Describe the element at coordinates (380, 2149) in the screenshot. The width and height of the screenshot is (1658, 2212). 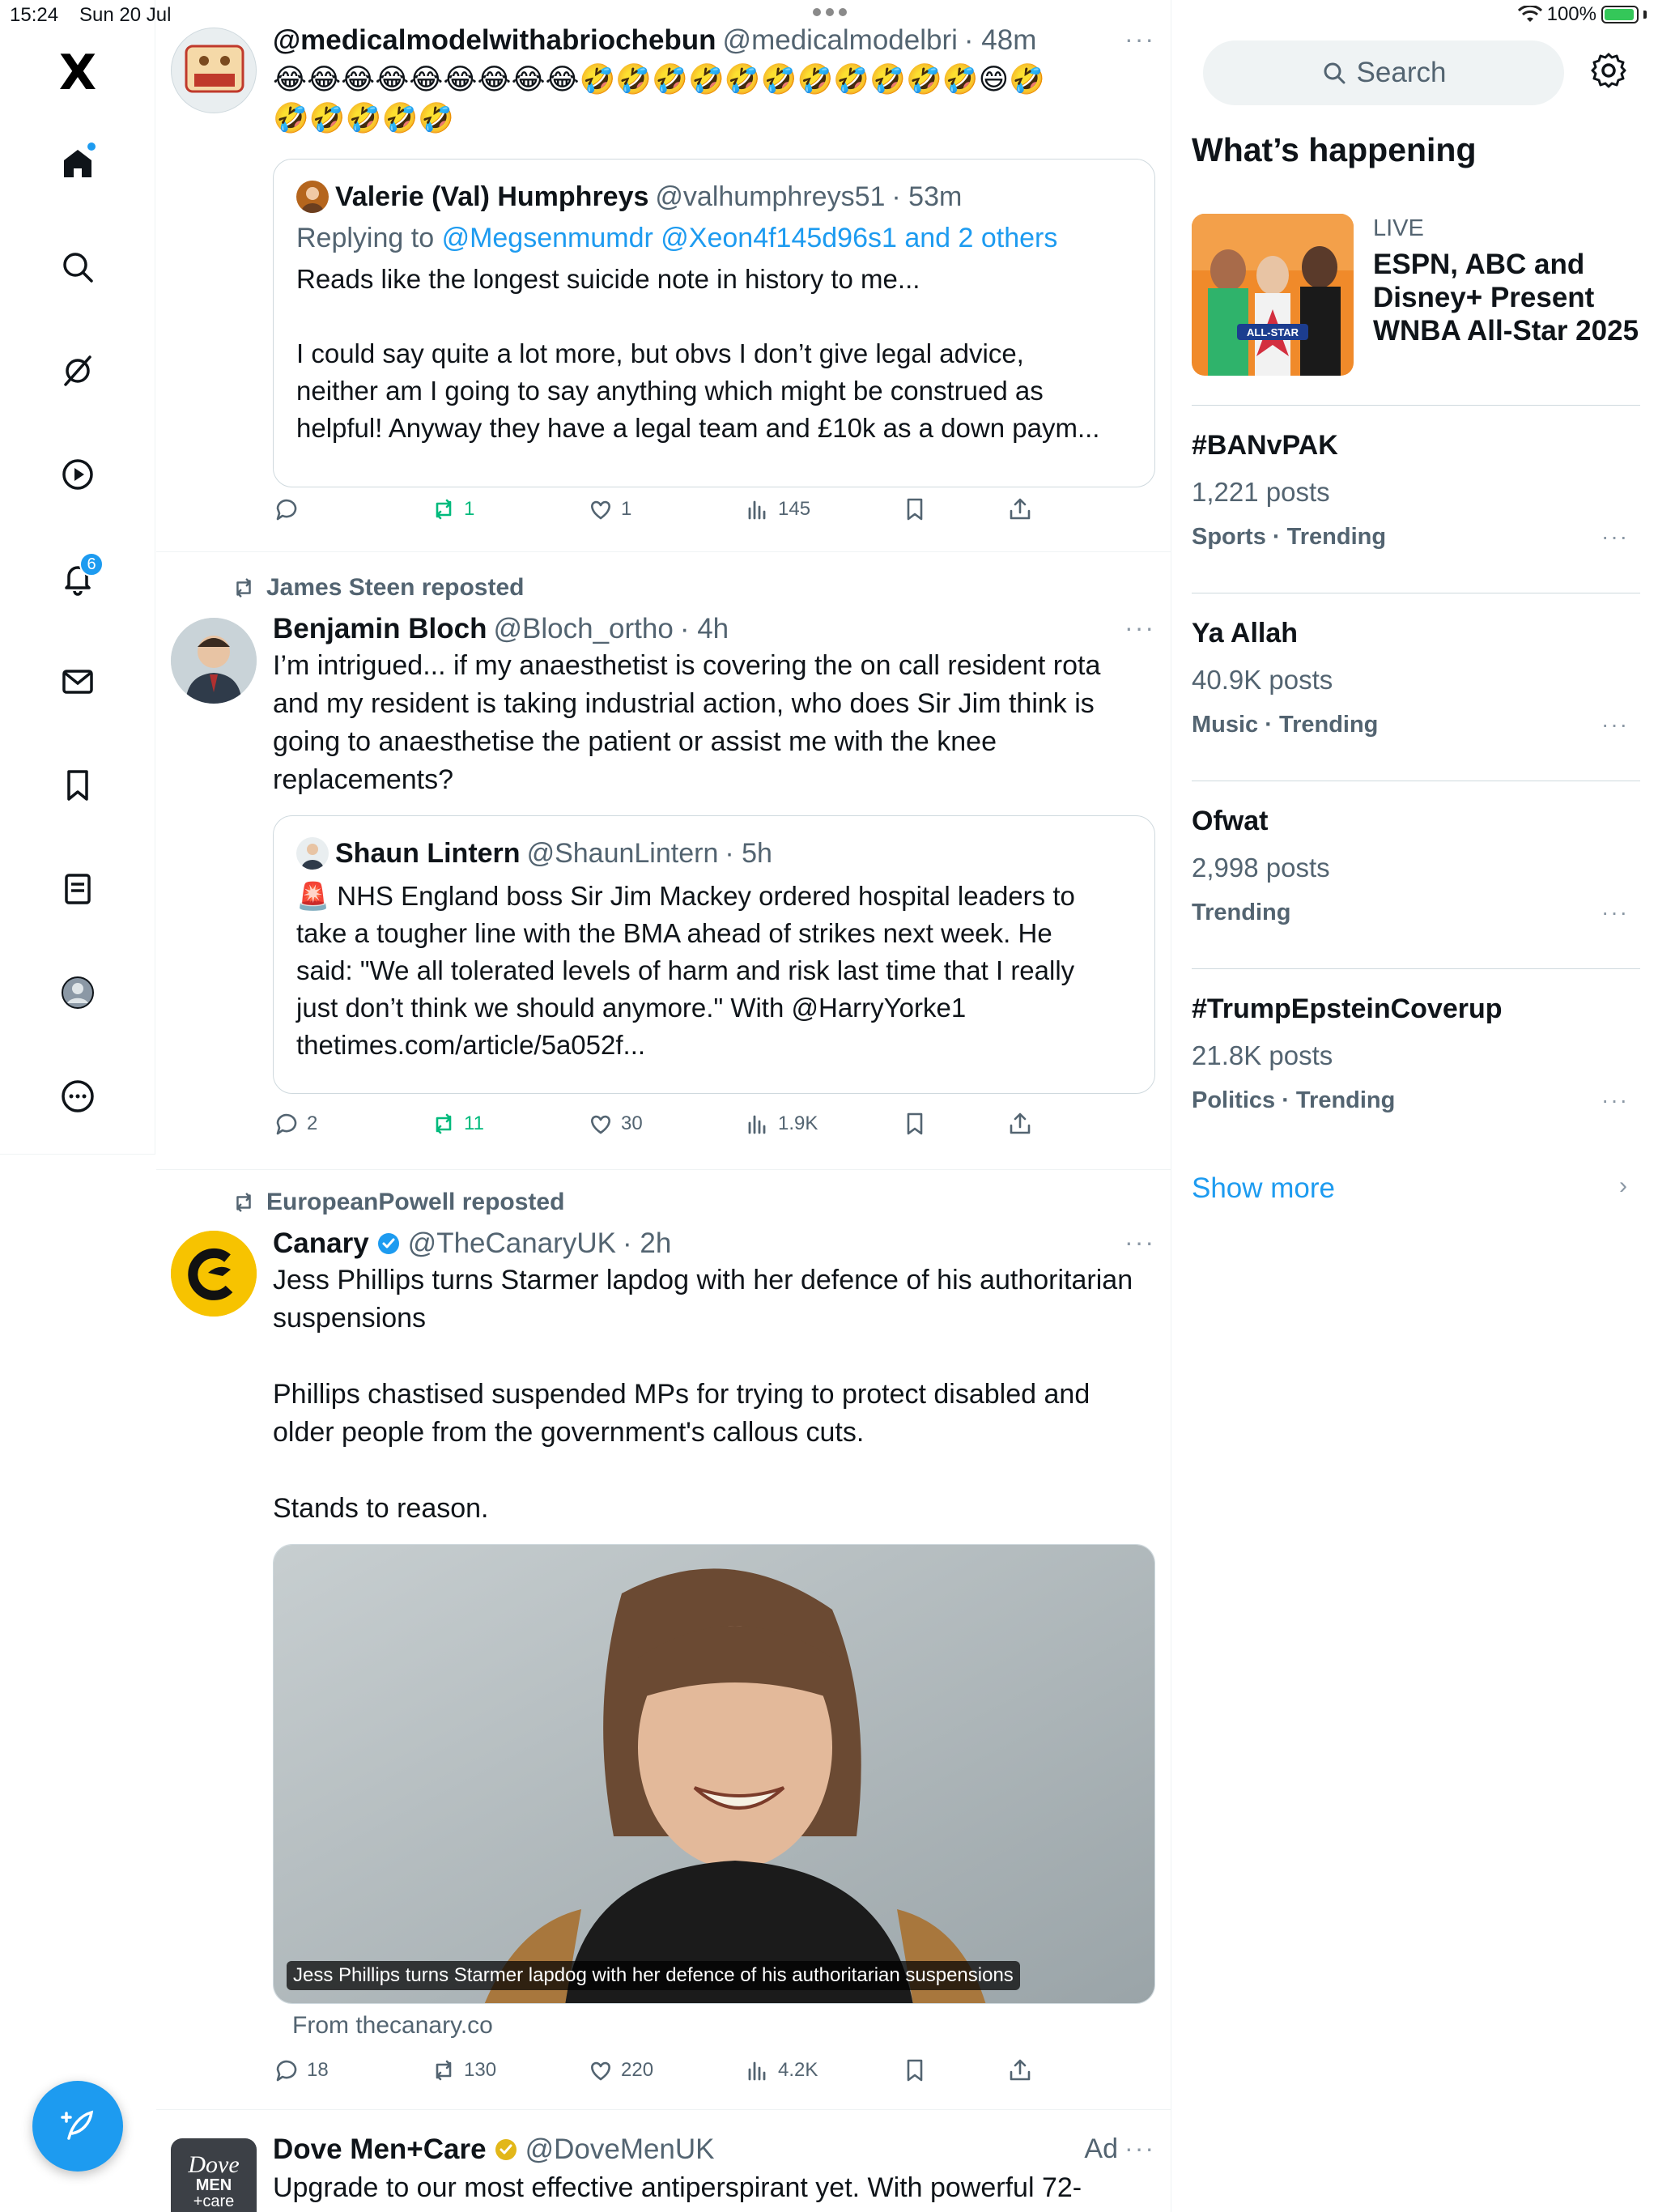
I see `author-name: Dove Men+Care` at that location.